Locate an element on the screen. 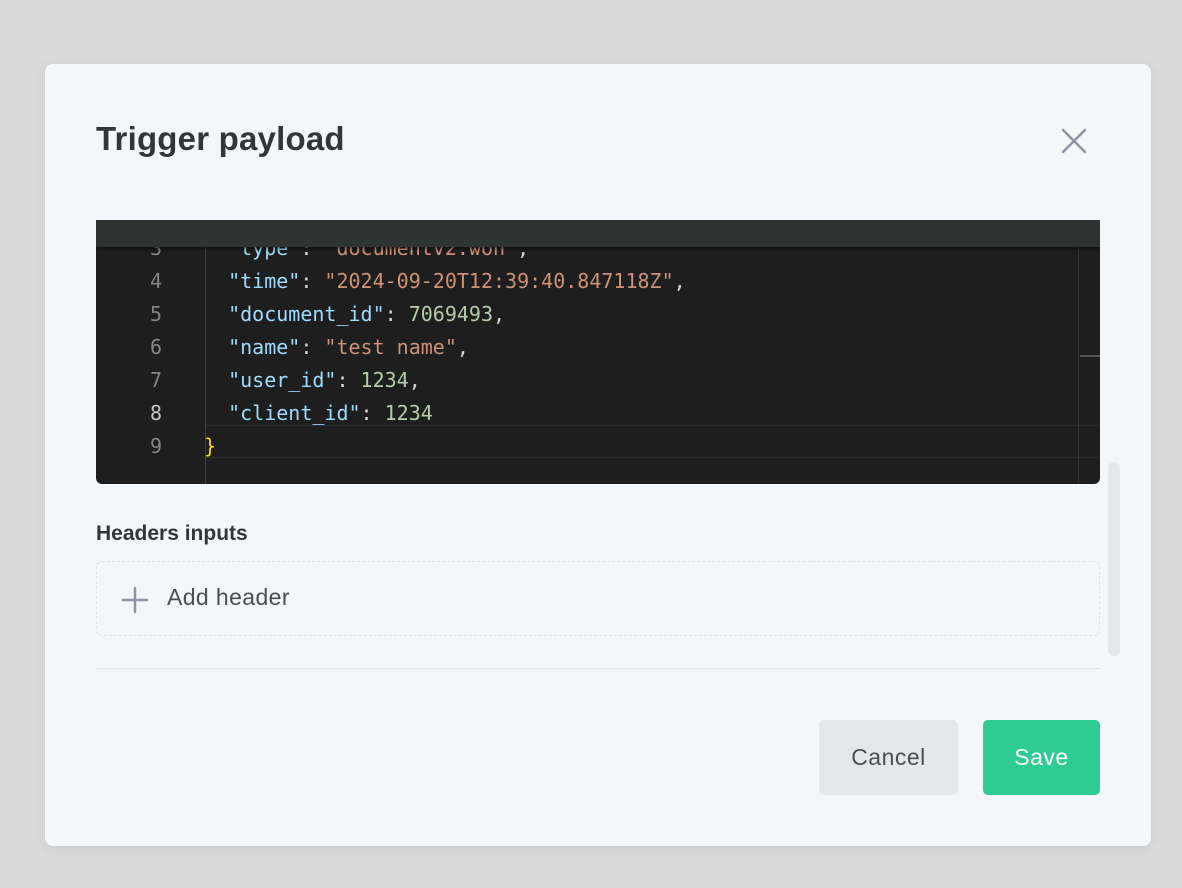 The height and width of the screenshot is (888, 1182). headers-inputs-label: Headers inputs is located at coordinates (172, 533).